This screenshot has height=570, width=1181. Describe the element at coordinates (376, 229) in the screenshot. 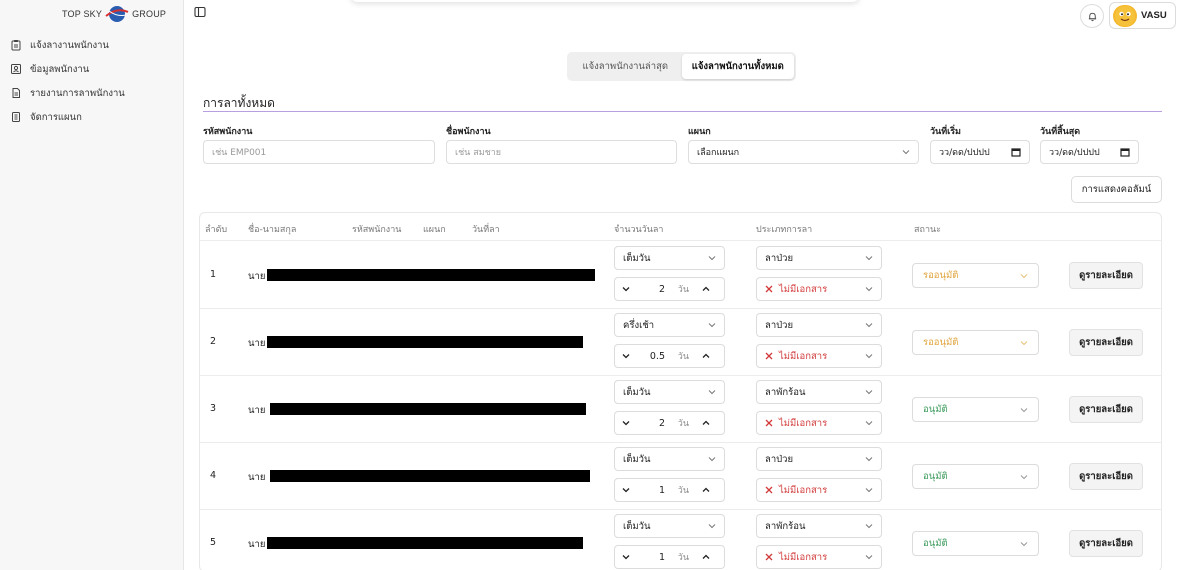

I see `header-code: รหัสพนักงาน` at that location.